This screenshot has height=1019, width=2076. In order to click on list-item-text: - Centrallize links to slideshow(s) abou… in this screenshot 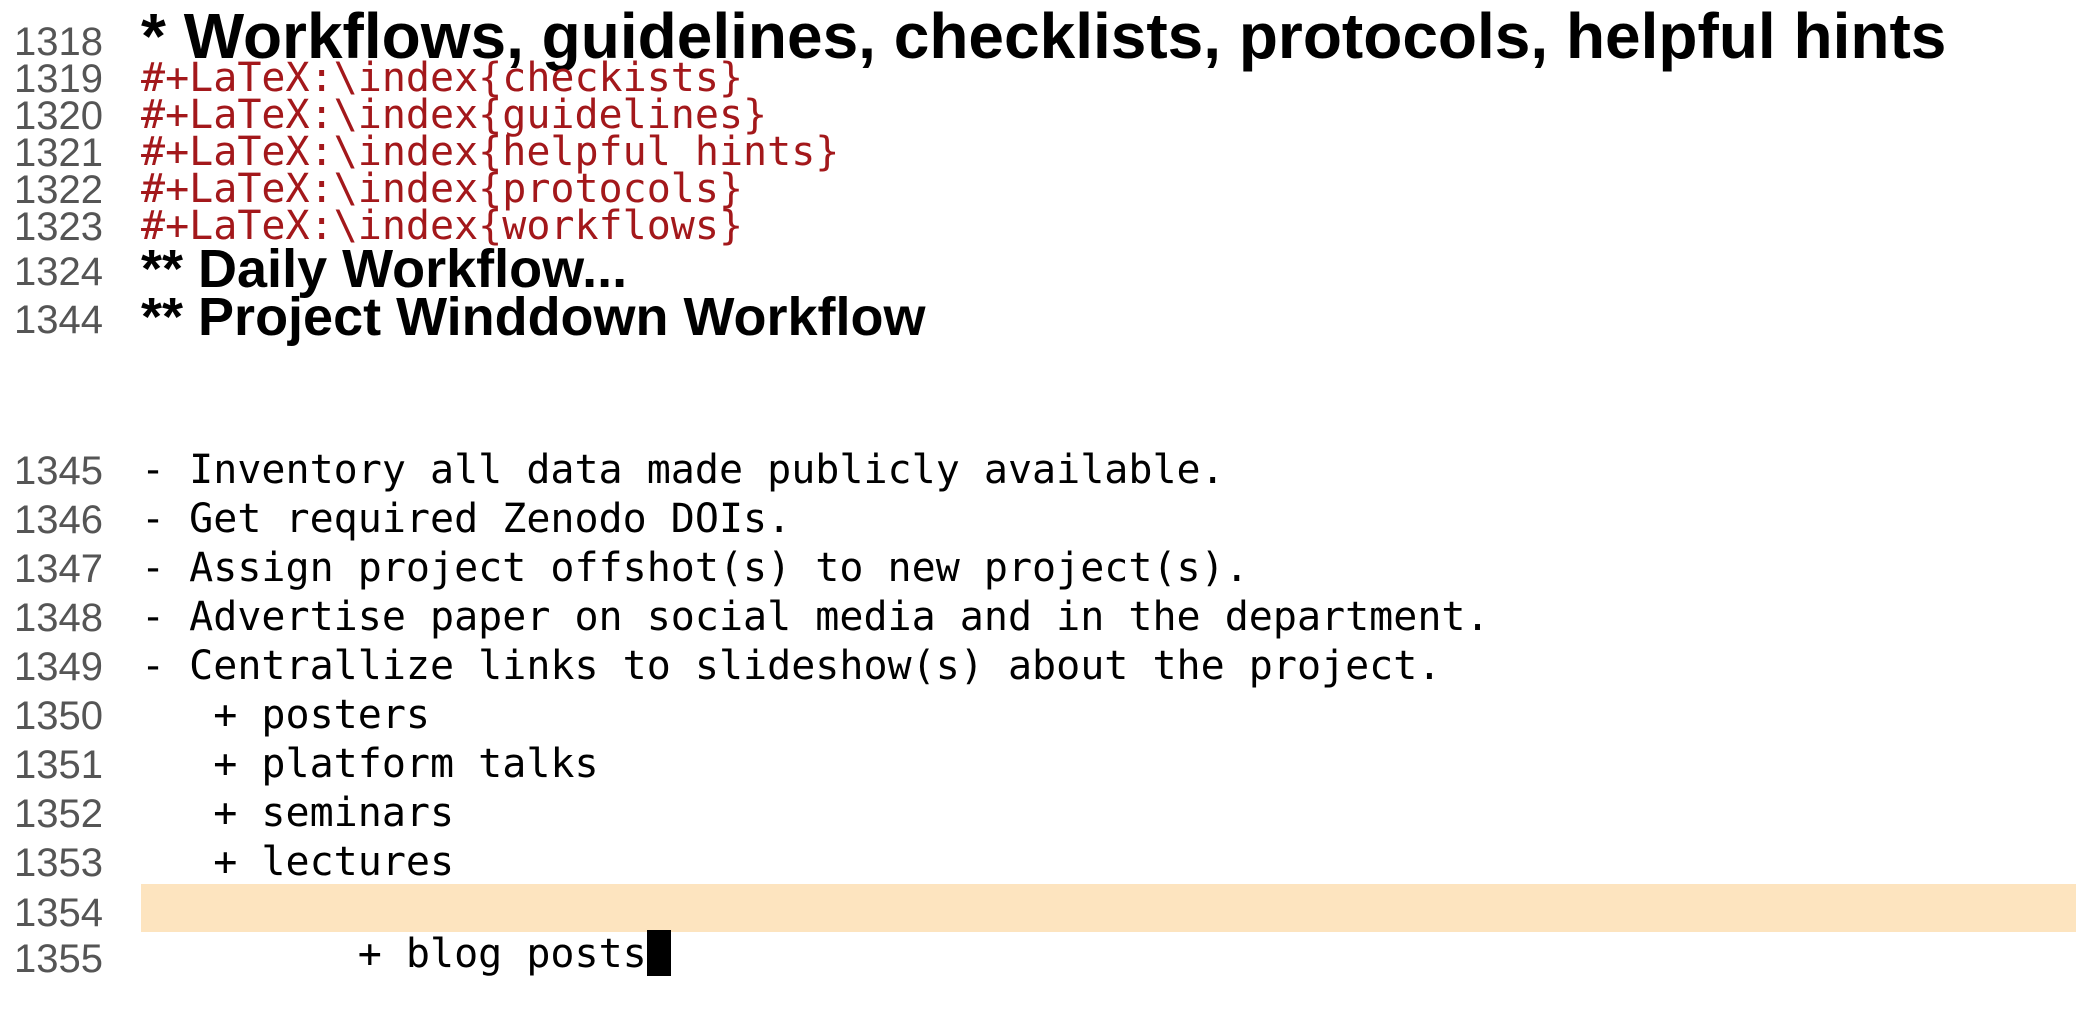, I will do `click(791, 666)`.